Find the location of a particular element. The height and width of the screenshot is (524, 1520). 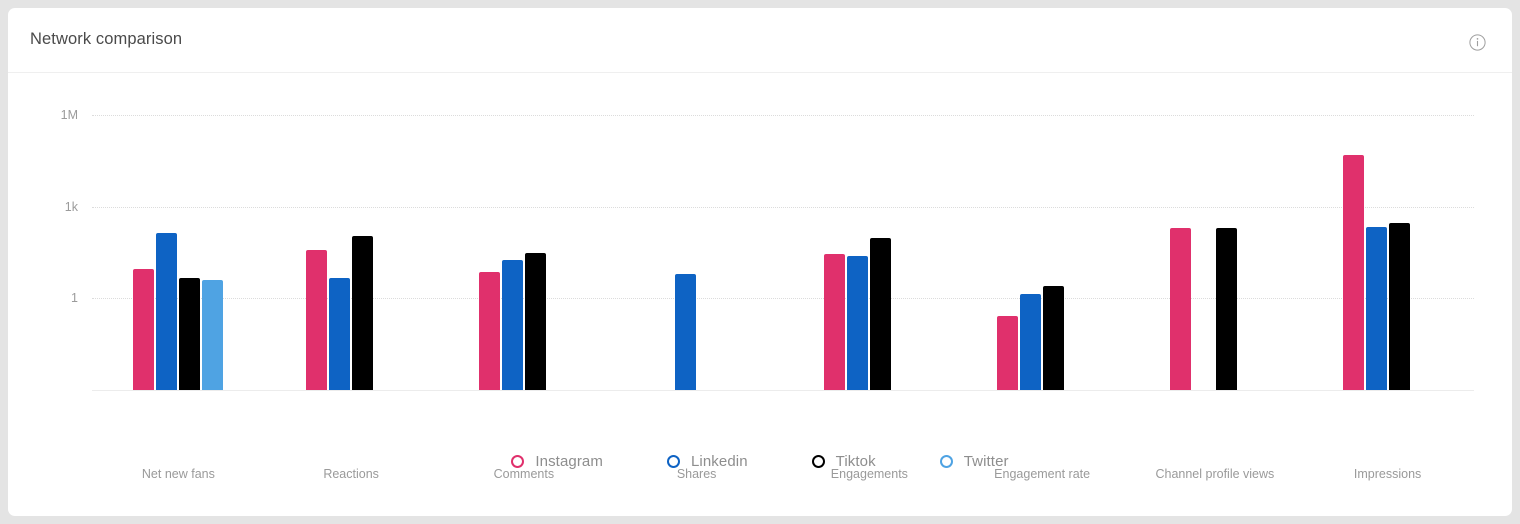

legend-label: Instagram is located at coordinates (569, 461).